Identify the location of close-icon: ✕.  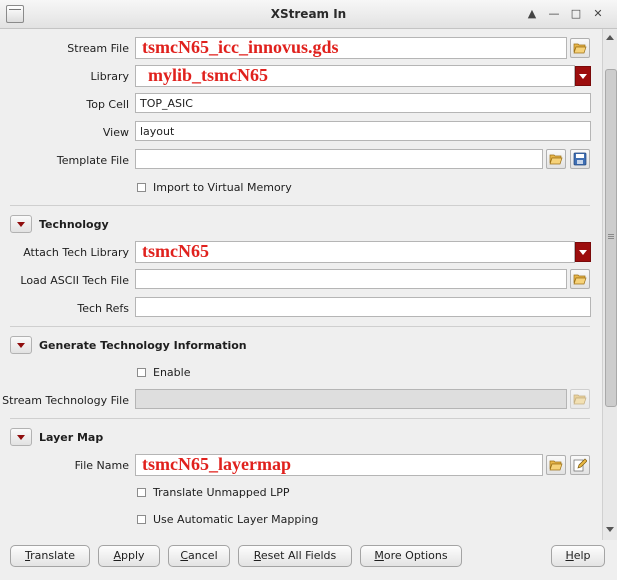
(598, 14).